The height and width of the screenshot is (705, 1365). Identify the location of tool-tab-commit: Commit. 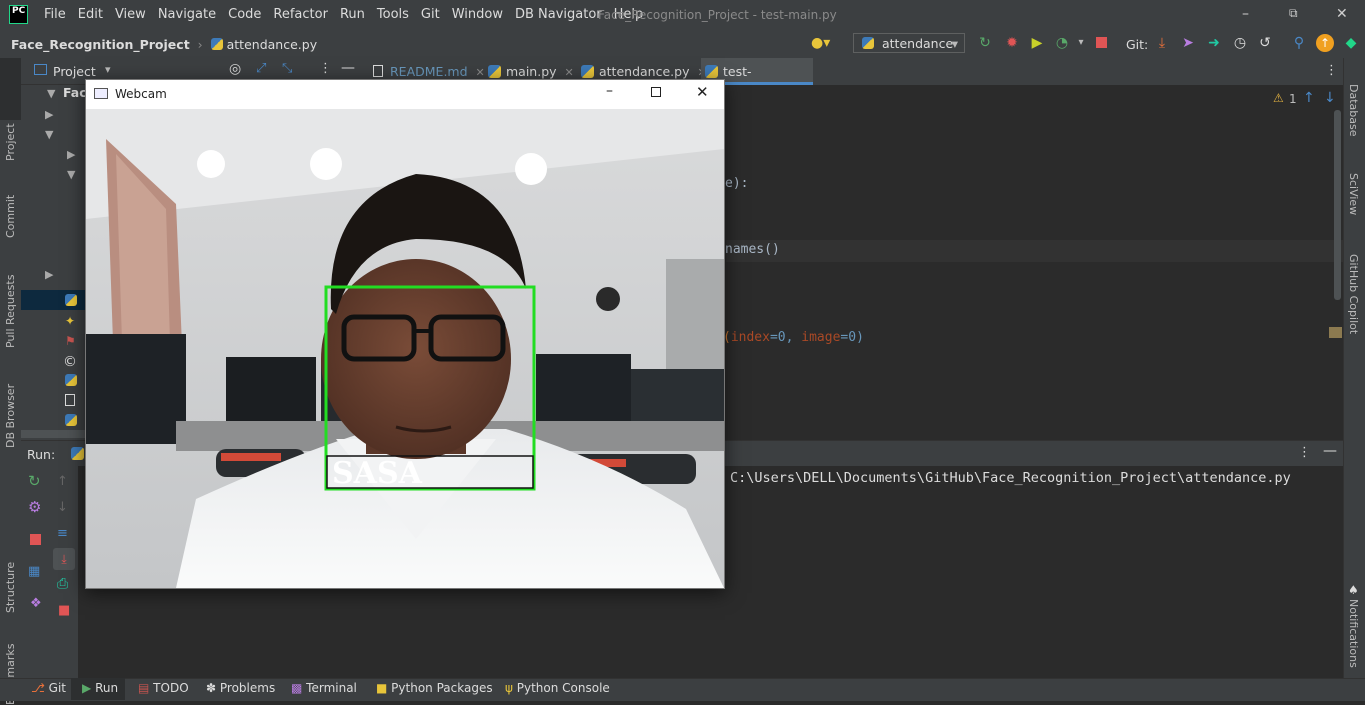
(10, 216).